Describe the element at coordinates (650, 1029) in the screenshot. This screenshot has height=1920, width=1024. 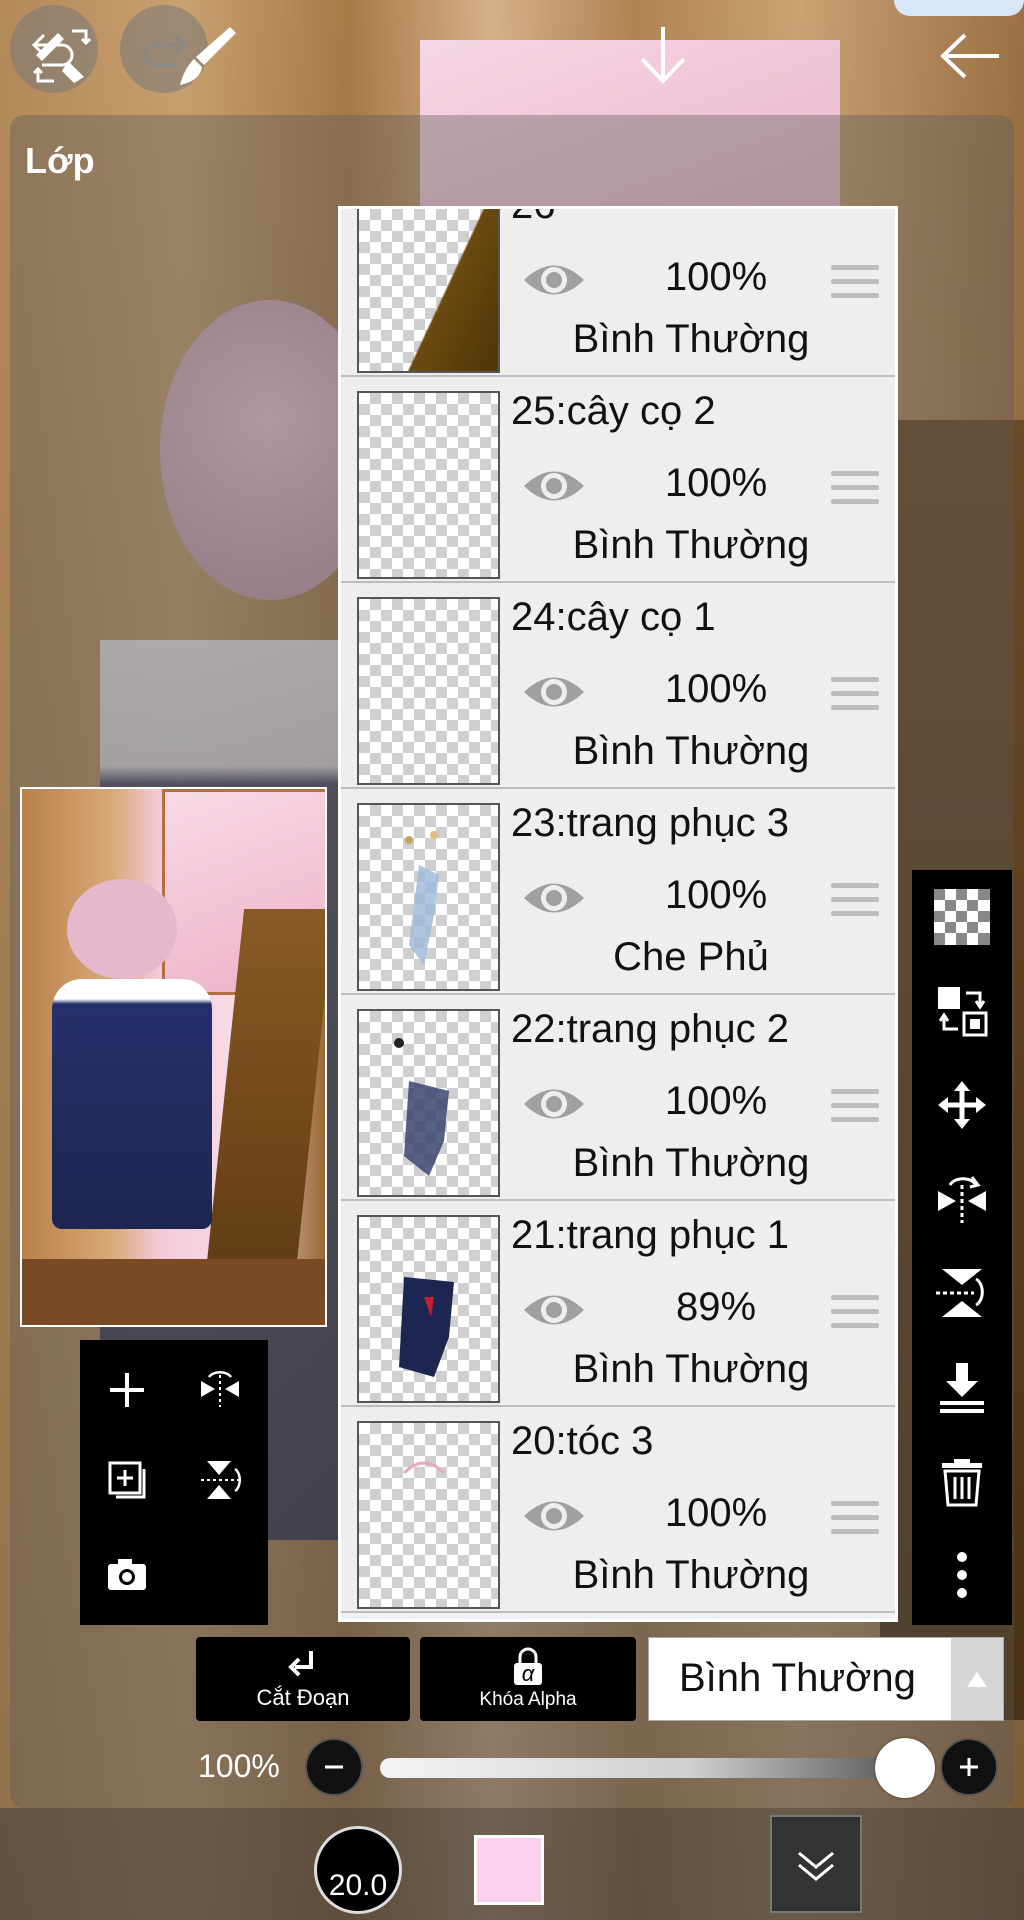
I see `layer-name: 22:trang phục 2` at that location.